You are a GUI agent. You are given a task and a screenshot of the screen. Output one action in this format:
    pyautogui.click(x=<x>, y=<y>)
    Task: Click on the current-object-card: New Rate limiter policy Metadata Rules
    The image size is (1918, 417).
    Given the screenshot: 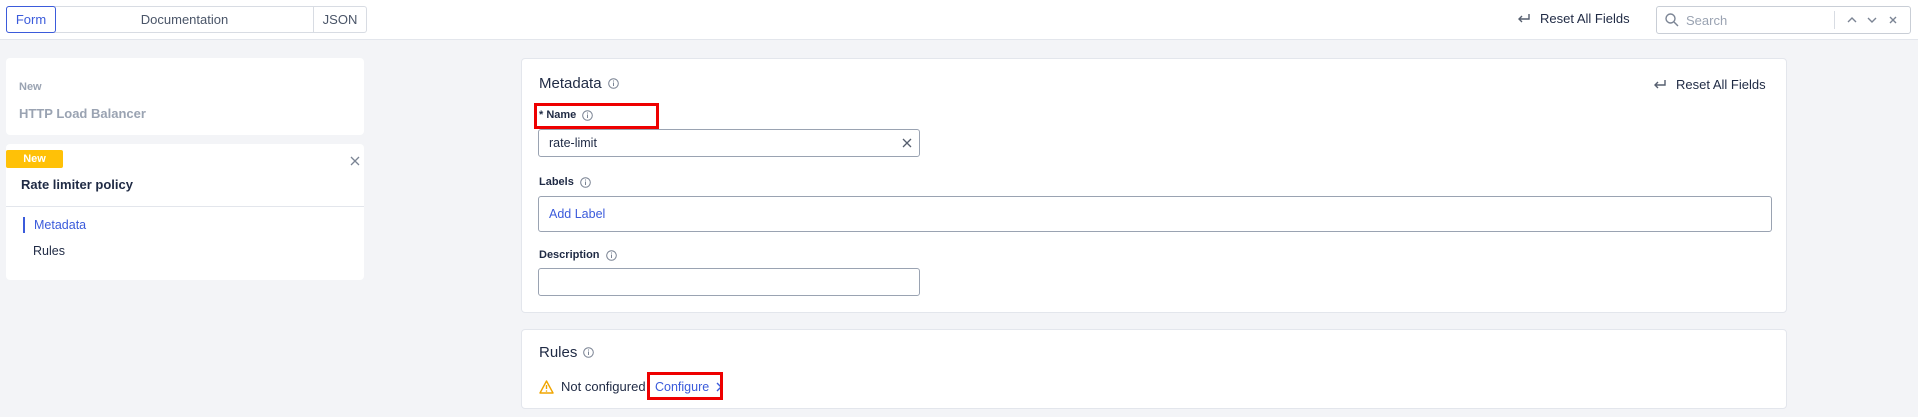 What is the action you would take?
    pyautogui.click(x=185, y=212)
    